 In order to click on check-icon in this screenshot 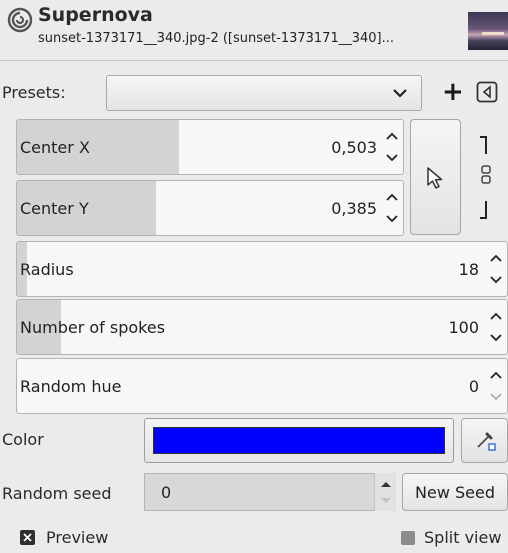, I will do `click(27, 537)`.